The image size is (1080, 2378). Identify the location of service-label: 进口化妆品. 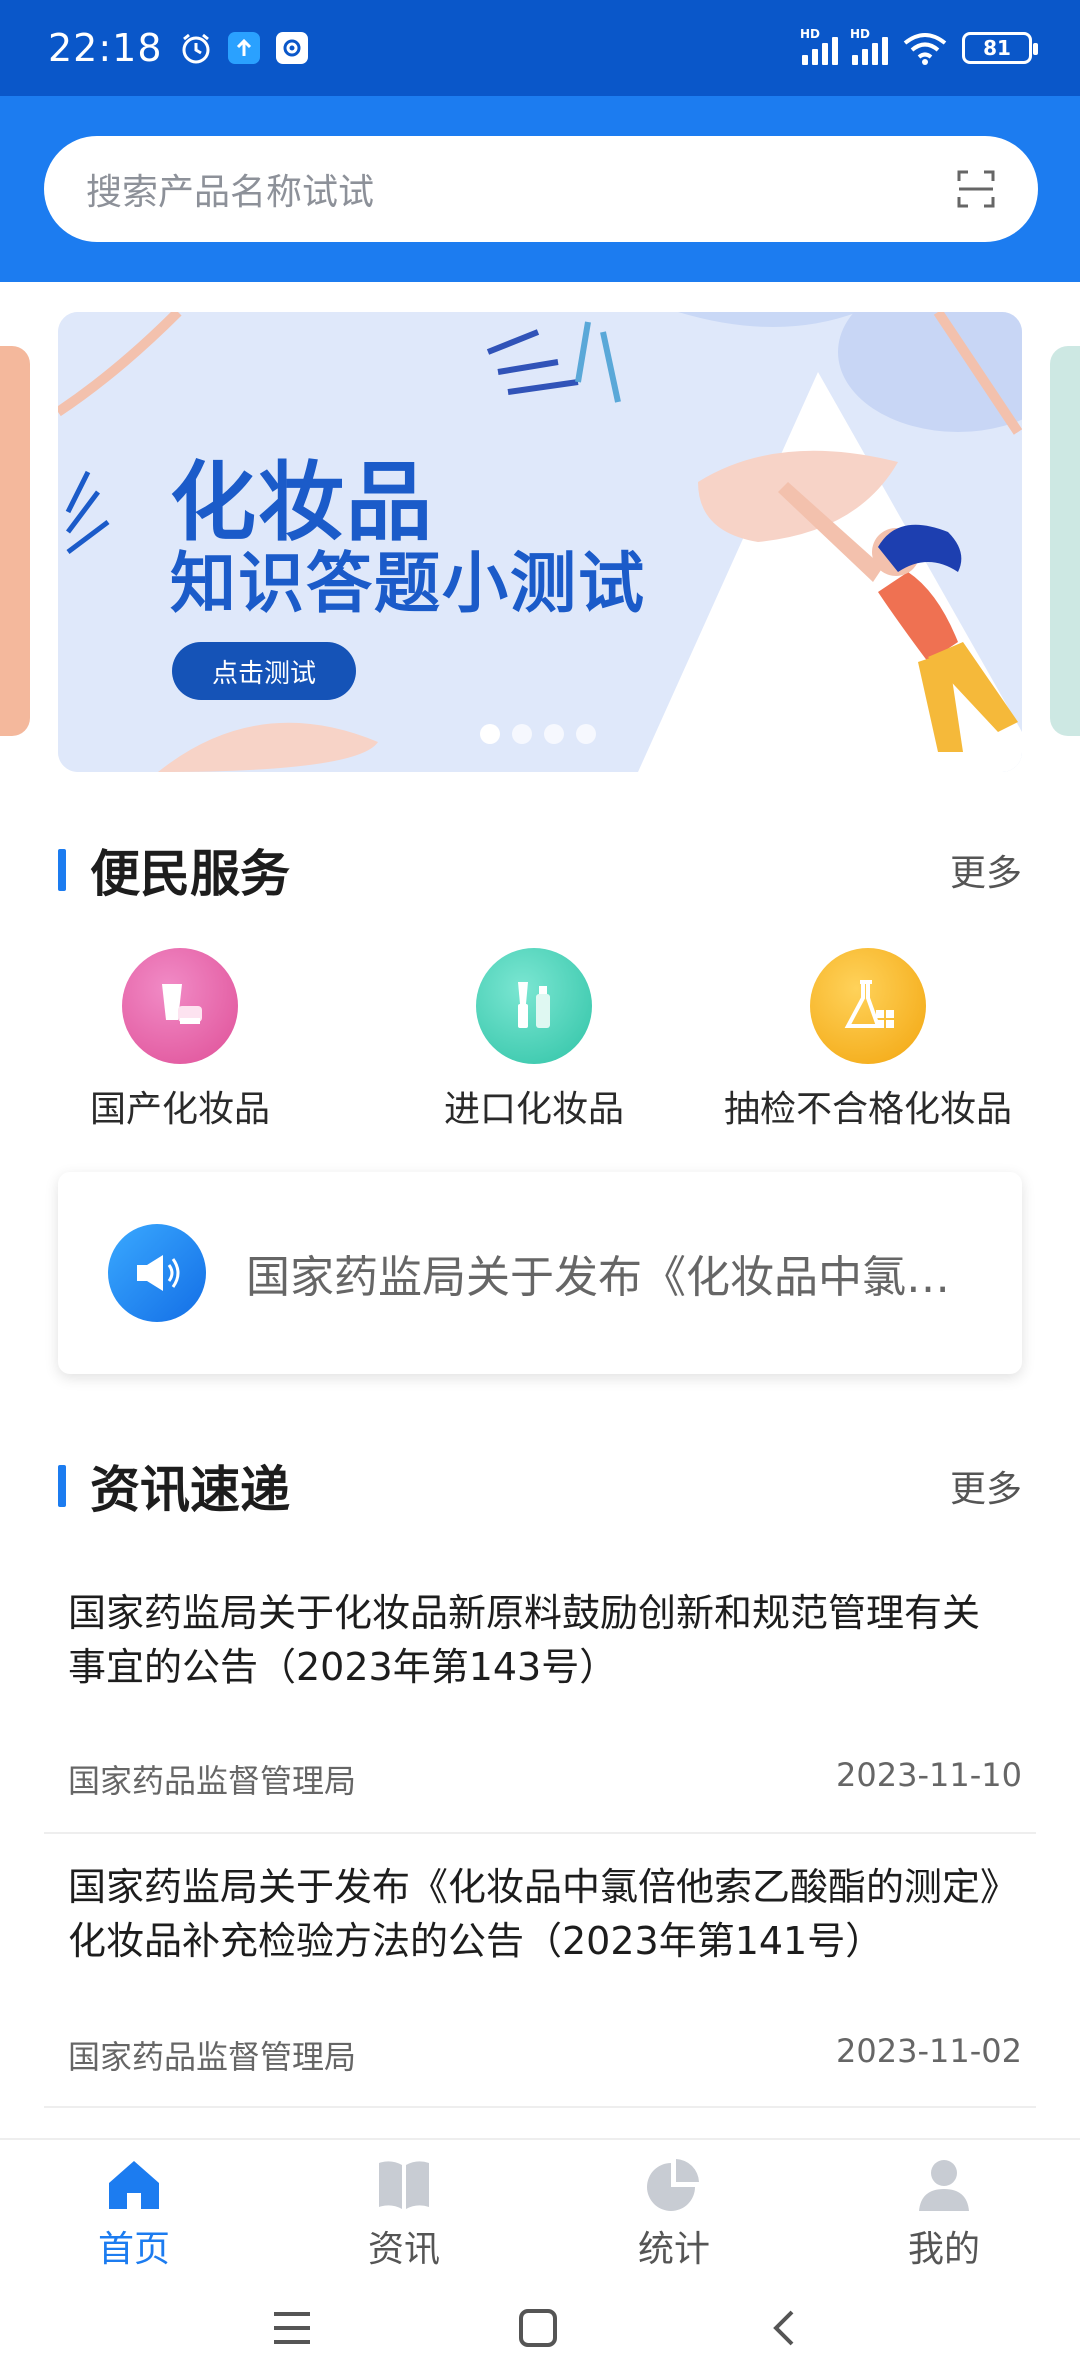
(533, 1109).